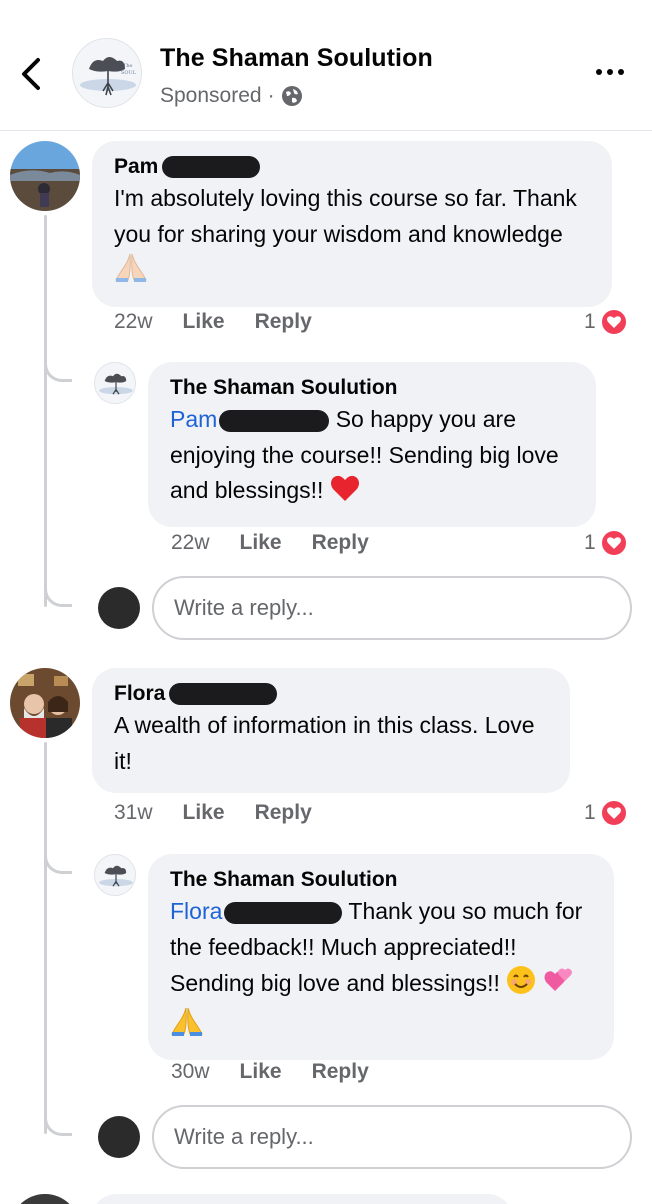  Describe the element at coordinates (129, 73) in the screenshot. I see `svg-text: SOUL` at that location.